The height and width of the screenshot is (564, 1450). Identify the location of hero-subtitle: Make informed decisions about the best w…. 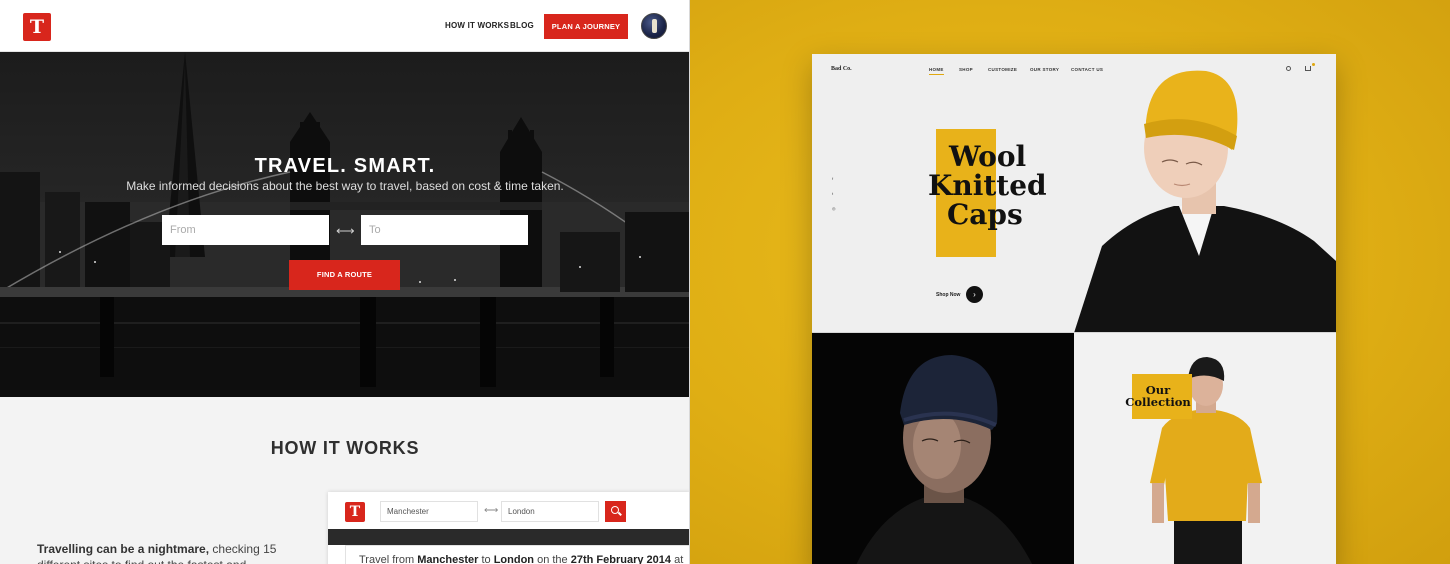
(345, 186).